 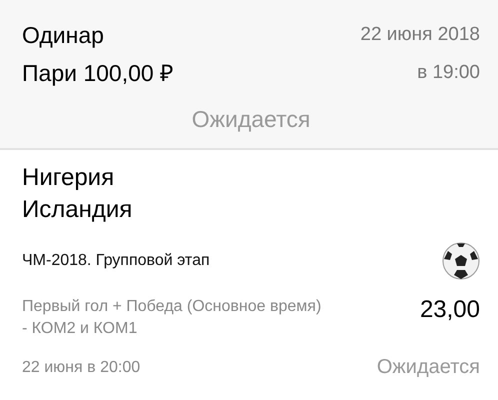 I want to click on event-status: Ожидается, so click(x=428, y=367).